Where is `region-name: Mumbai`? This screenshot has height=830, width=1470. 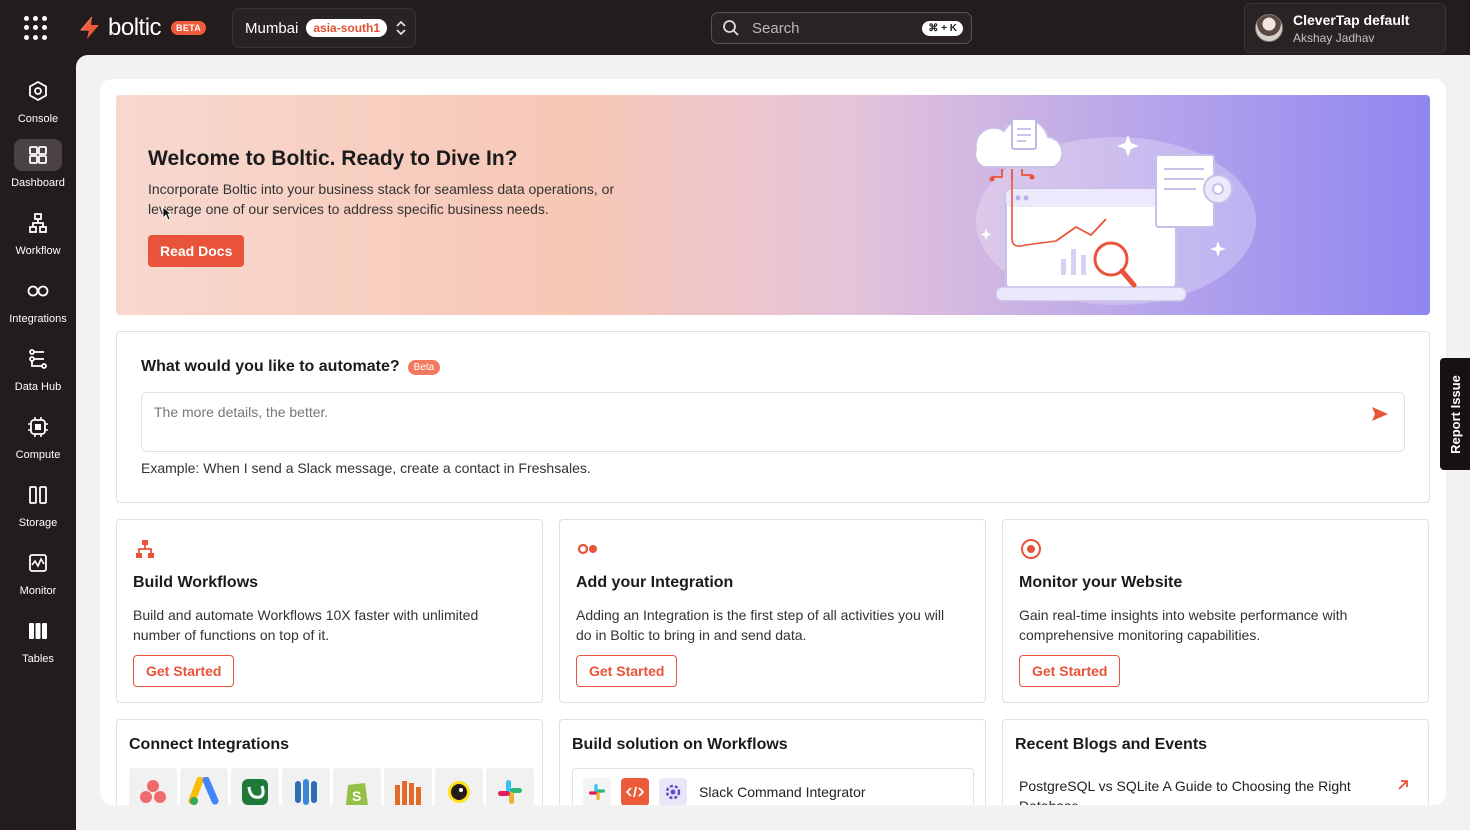 region-name: Mumbai is located at coordinates (272, 28).